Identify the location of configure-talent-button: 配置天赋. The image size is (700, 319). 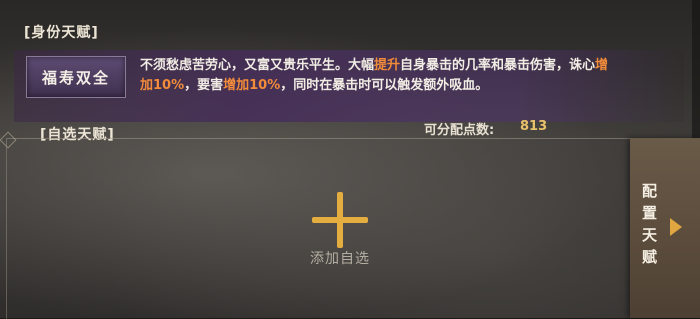
(665, 228).